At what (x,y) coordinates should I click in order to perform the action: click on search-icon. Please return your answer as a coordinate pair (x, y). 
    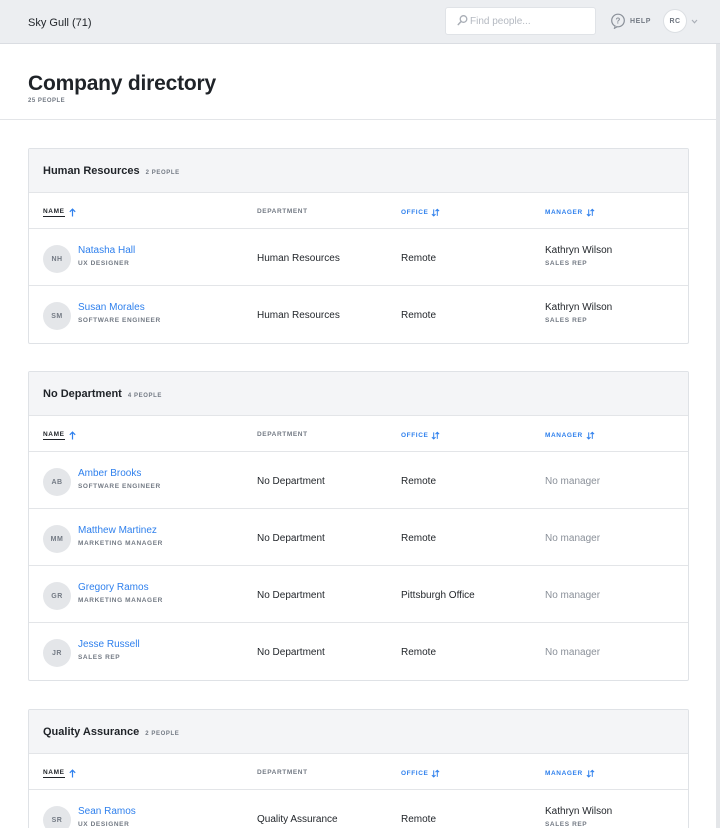
    Looking at the image, I should click on (462, 20).